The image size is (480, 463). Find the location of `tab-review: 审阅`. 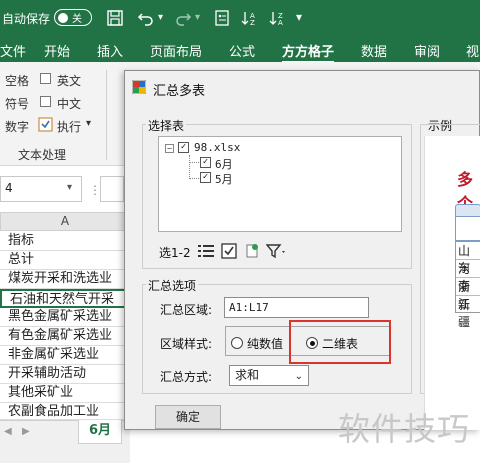

tab-review: 审阅 is located at coordinates (427, 50).